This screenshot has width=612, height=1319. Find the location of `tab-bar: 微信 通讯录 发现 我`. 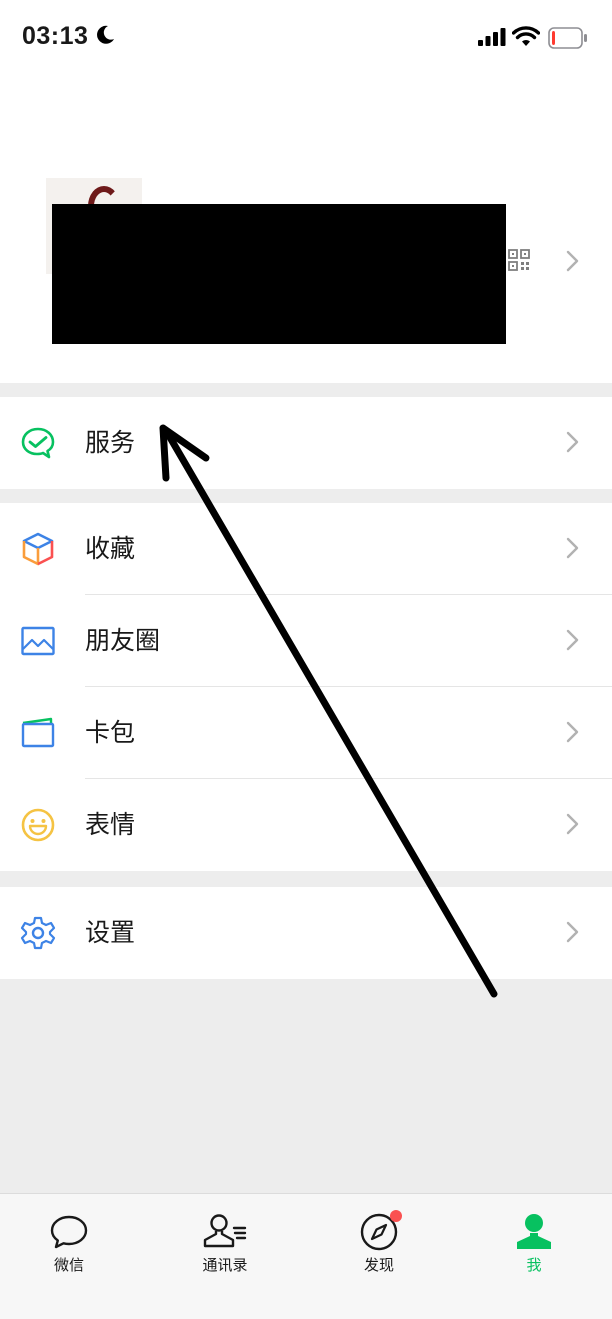

tab-bar: 微信 通讯录 发现 我 is located at coordinates (306, 1256).